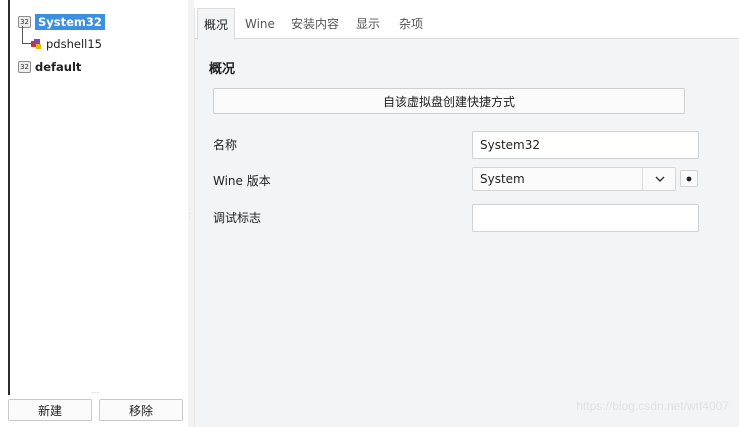  I want to click on app-icon, so click(36, 44).